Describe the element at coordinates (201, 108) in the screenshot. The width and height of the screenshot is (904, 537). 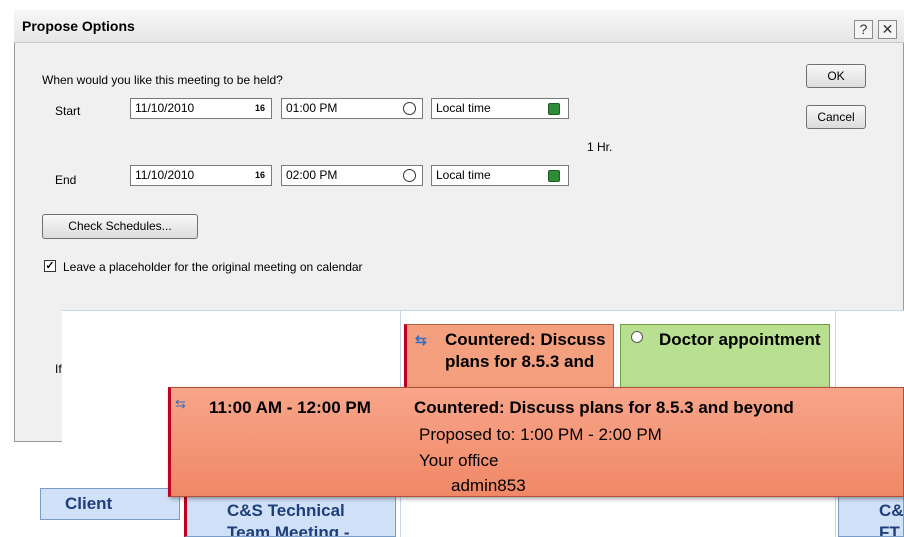
I see `start-date-field: 11/10/2010 16` at that location.